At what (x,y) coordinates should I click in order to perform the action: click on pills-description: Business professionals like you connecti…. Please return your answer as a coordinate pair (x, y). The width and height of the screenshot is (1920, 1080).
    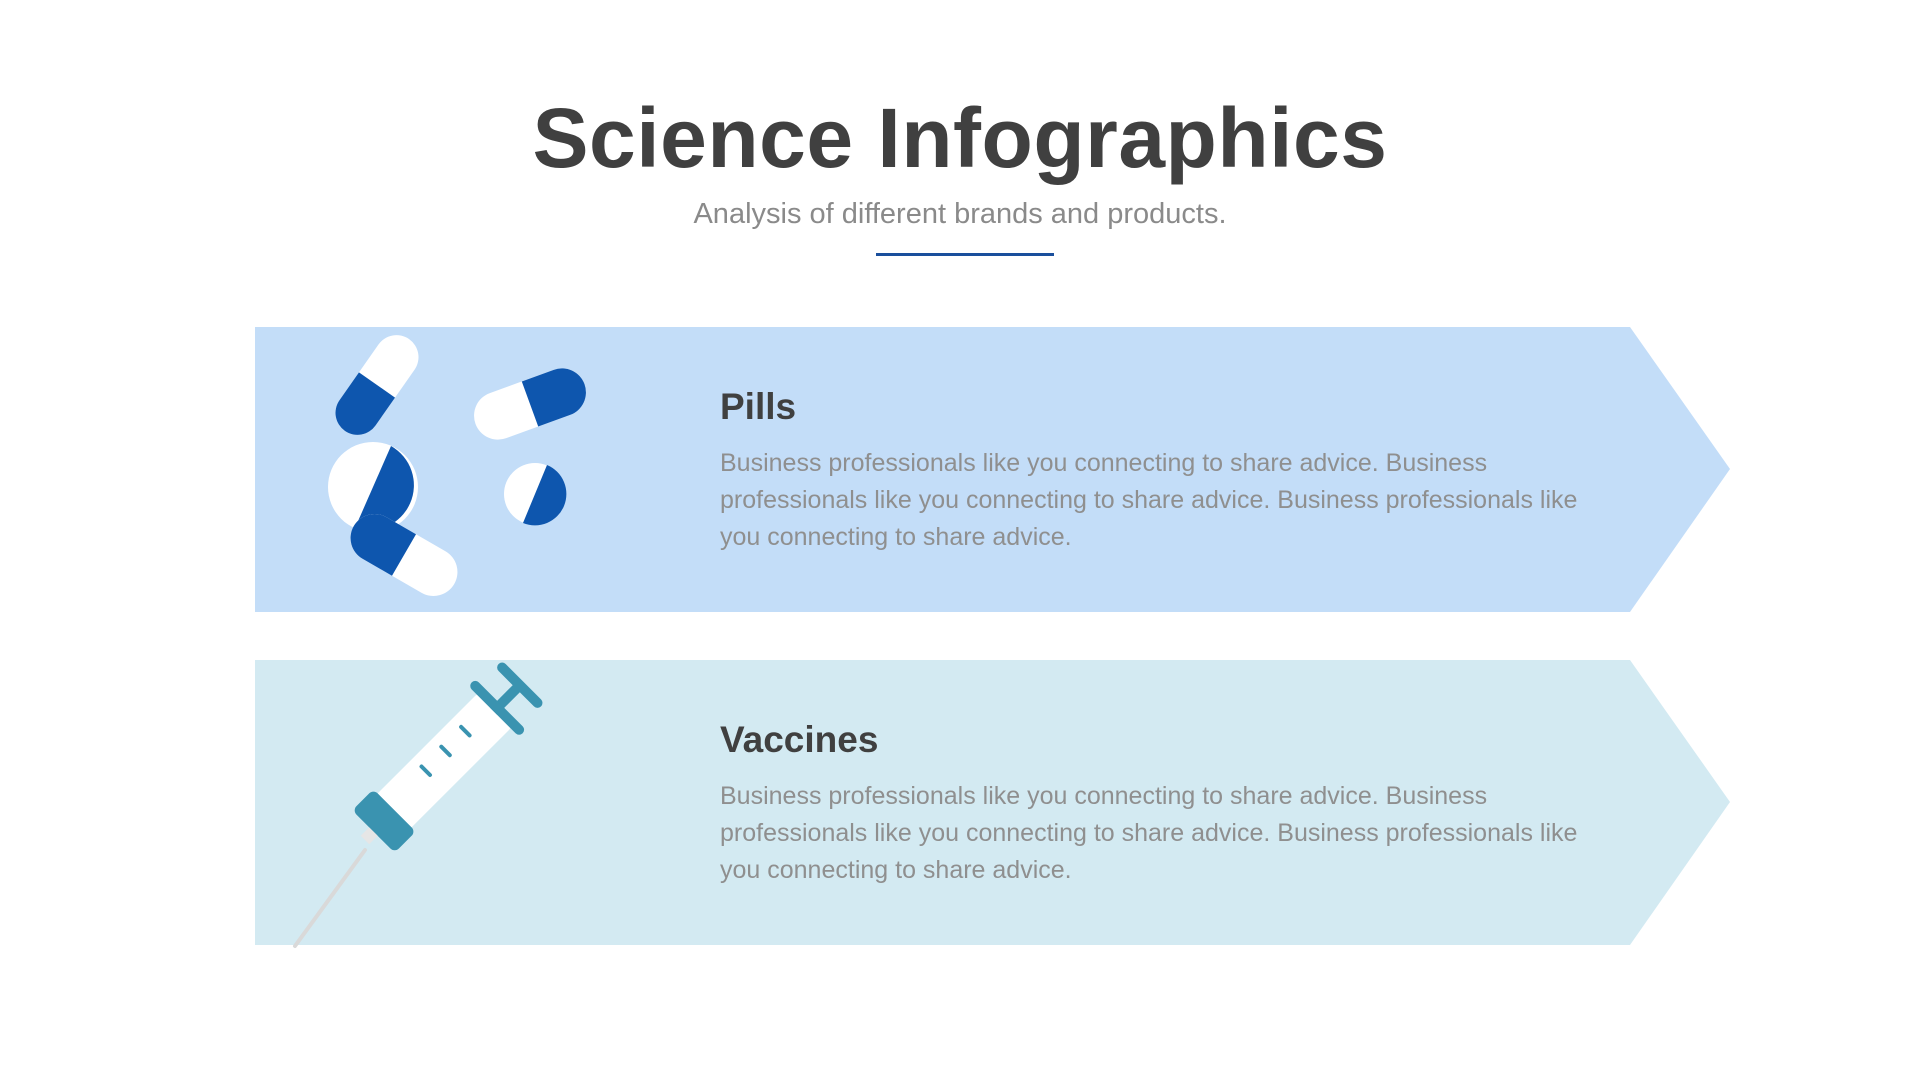
    Looking at the image, I should click on (1149, 500).